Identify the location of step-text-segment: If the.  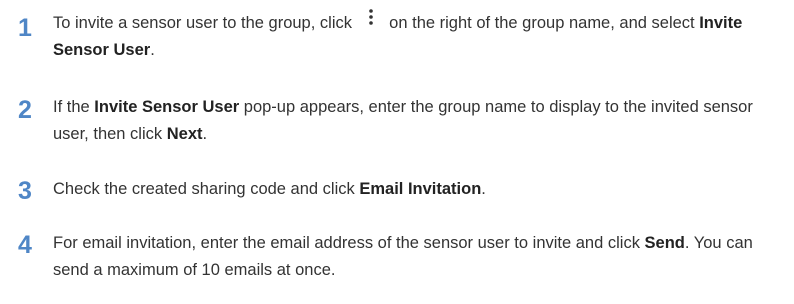
(71, 107).